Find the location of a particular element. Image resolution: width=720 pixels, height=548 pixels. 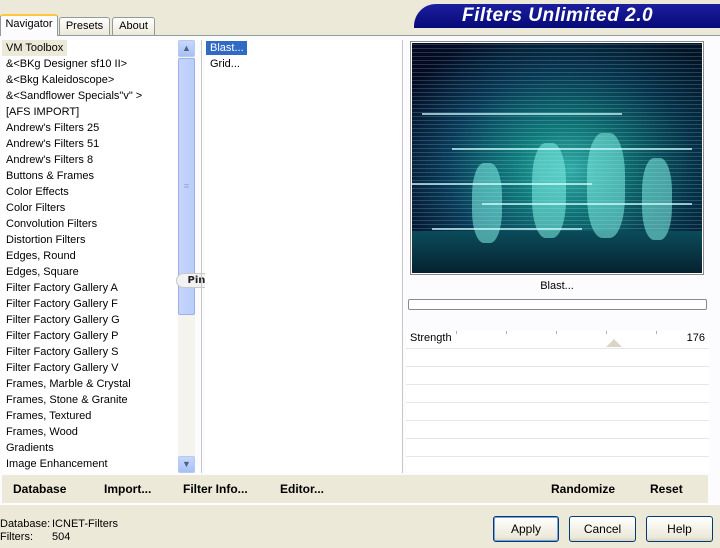

category-list-item: Convolution Filters is located at coordinates (90, 224).